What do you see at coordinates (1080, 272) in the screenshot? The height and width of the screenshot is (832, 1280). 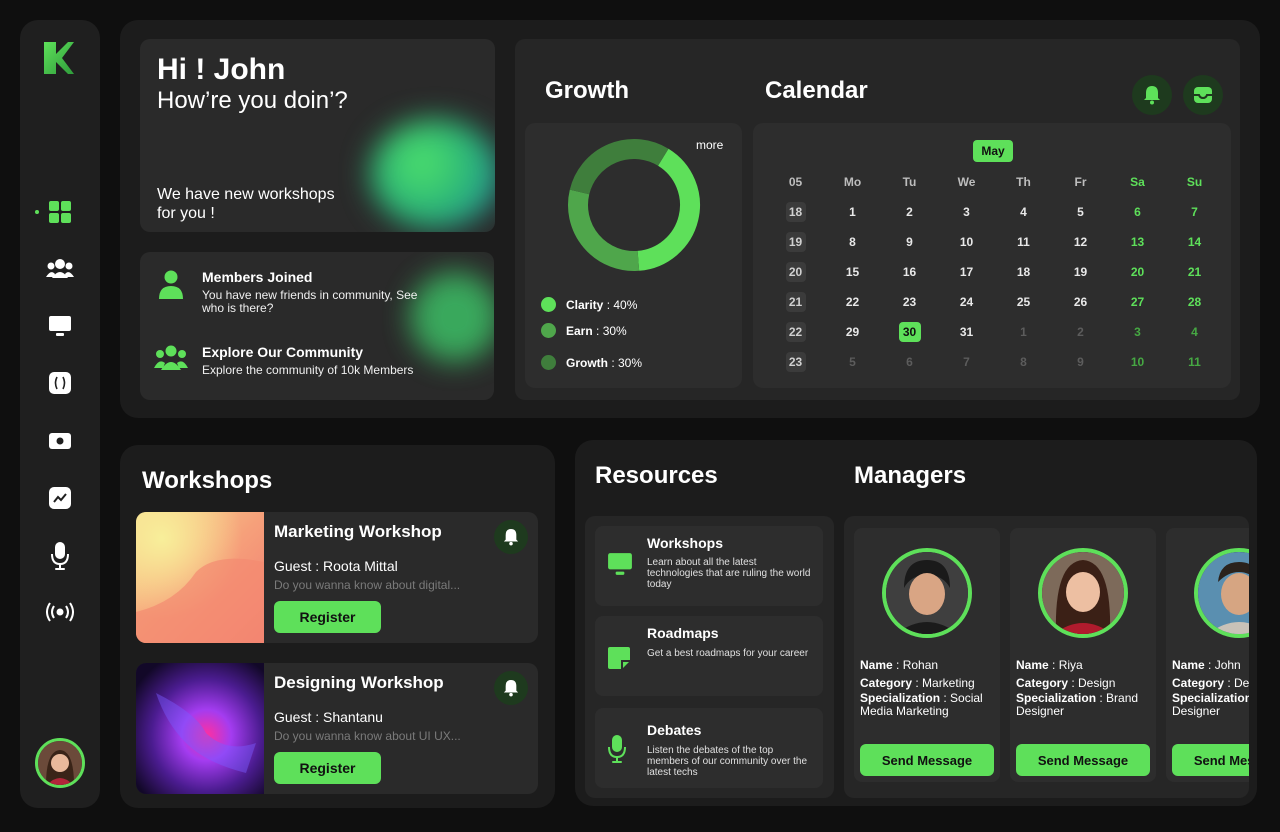 I see `calendar-day: 19` at bounding box center [1080, 272].